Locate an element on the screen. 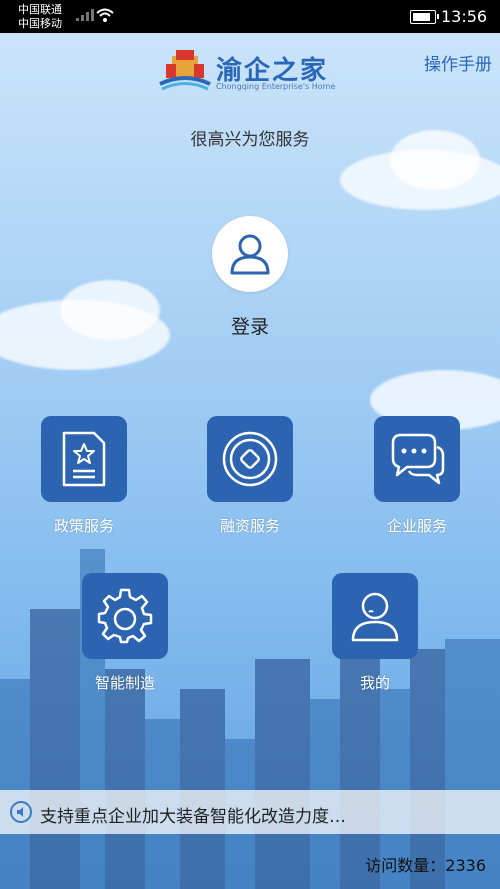 The height and width of the screenshot is (889, 500). gear-icon is located at coordinates (125, 616).